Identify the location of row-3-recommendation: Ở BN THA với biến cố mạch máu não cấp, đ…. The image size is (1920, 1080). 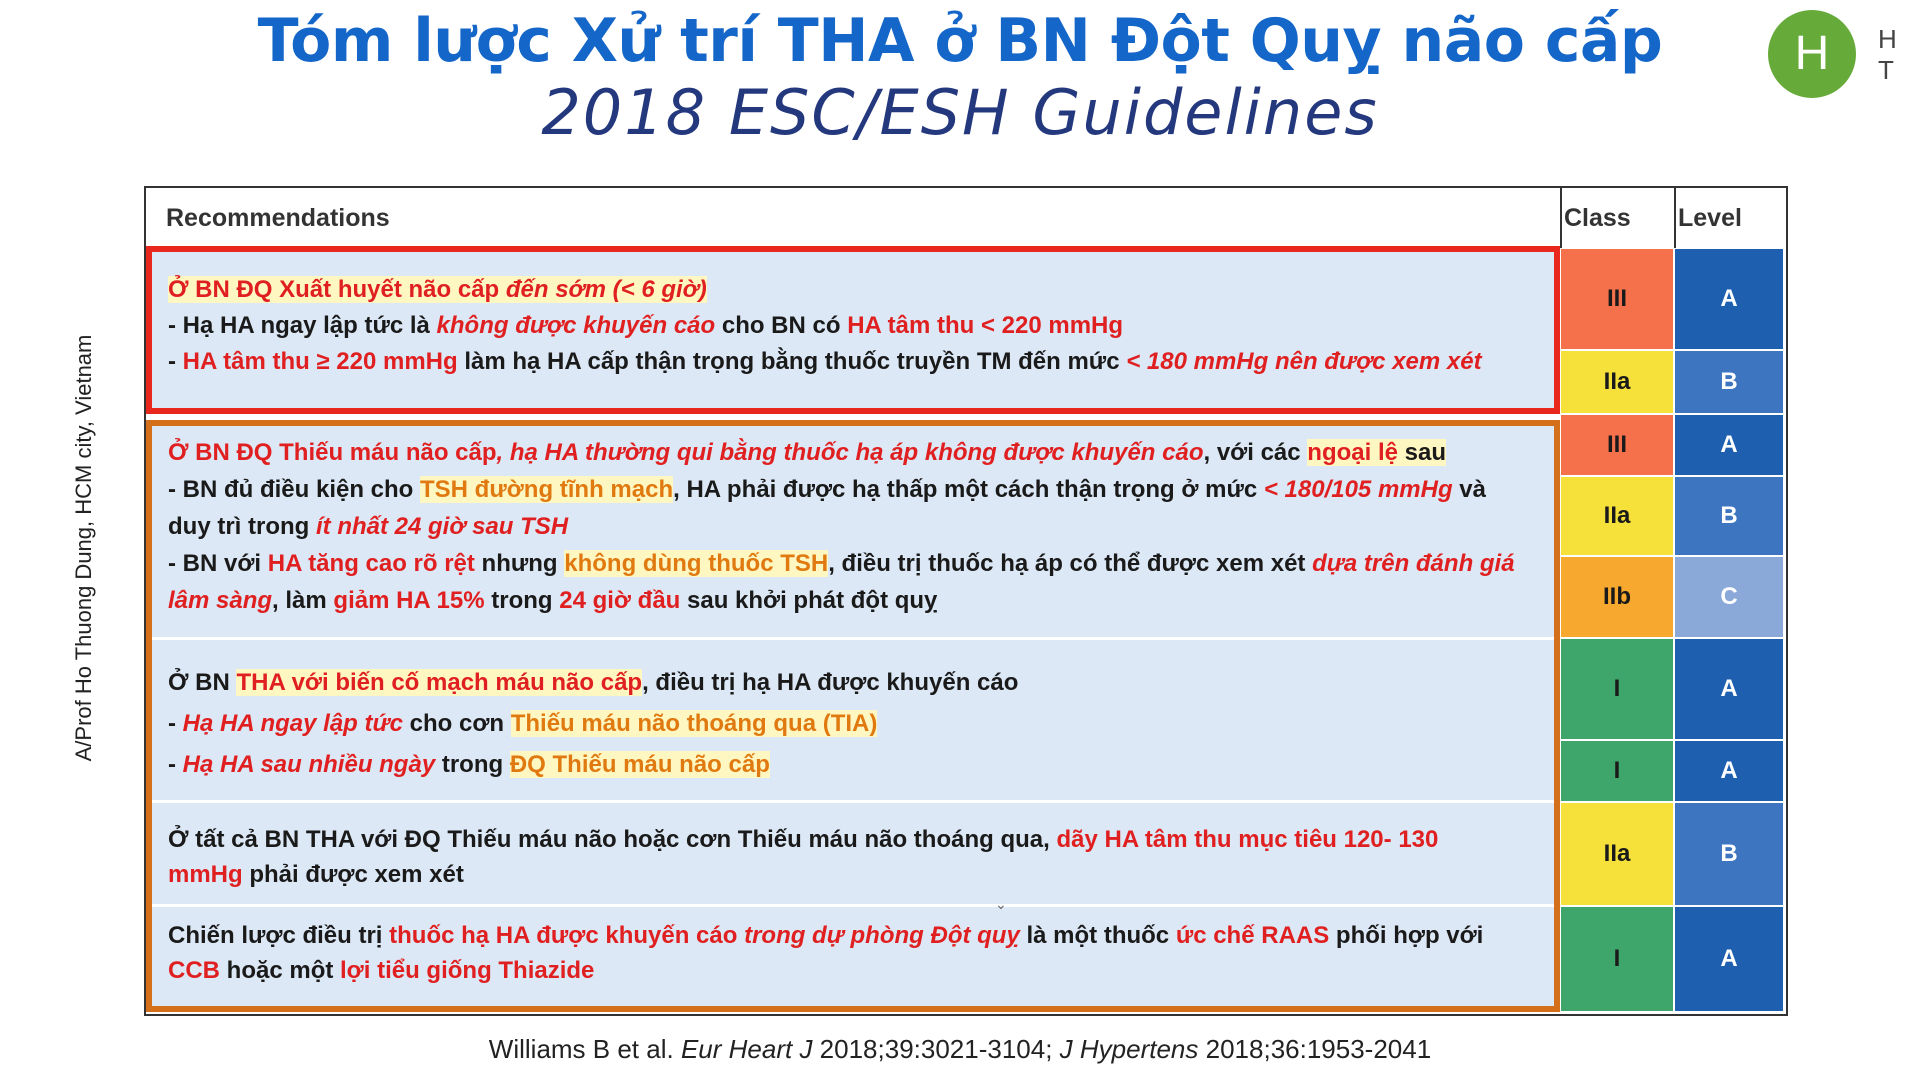
(593, 723).